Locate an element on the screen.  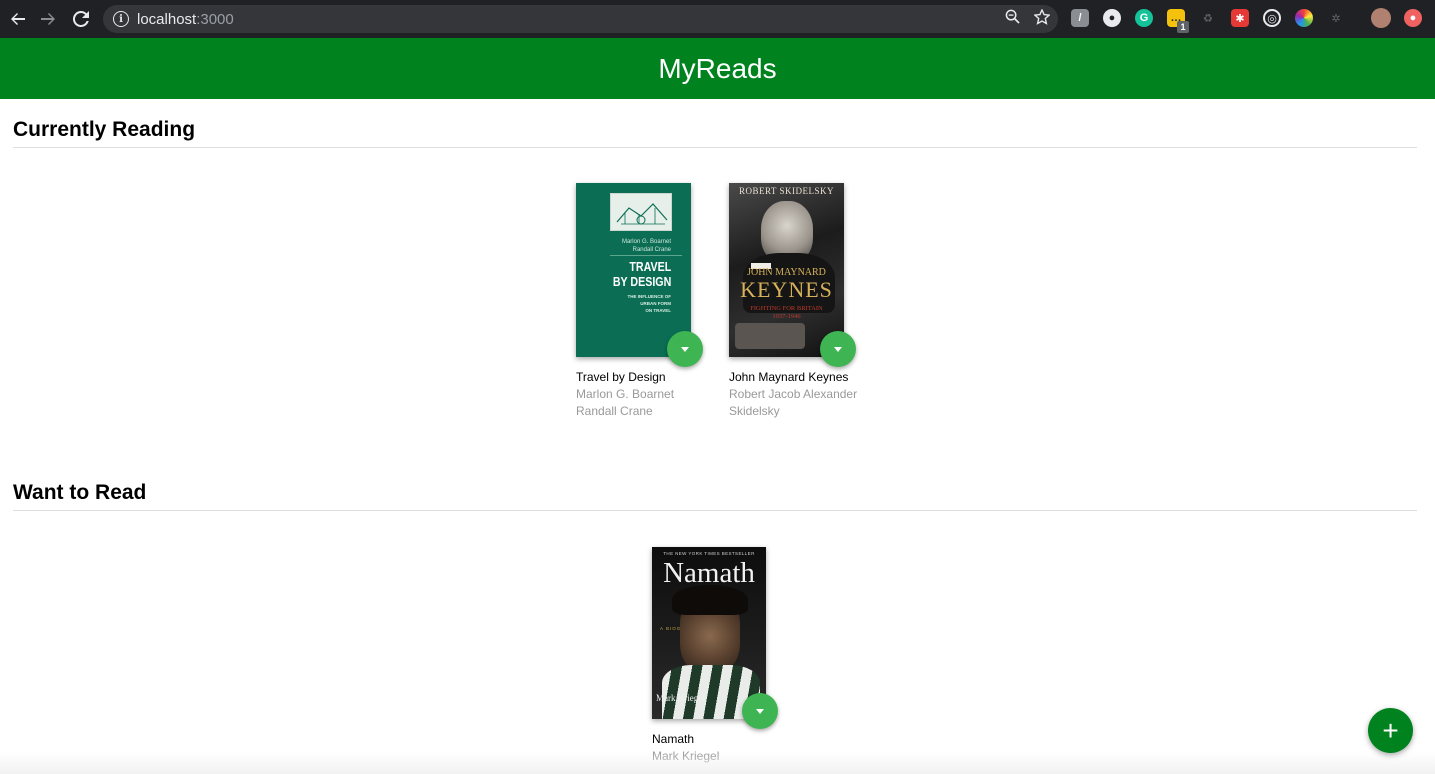
cover-title-line2: BY DESIGN is located at coordinates (641, 281).